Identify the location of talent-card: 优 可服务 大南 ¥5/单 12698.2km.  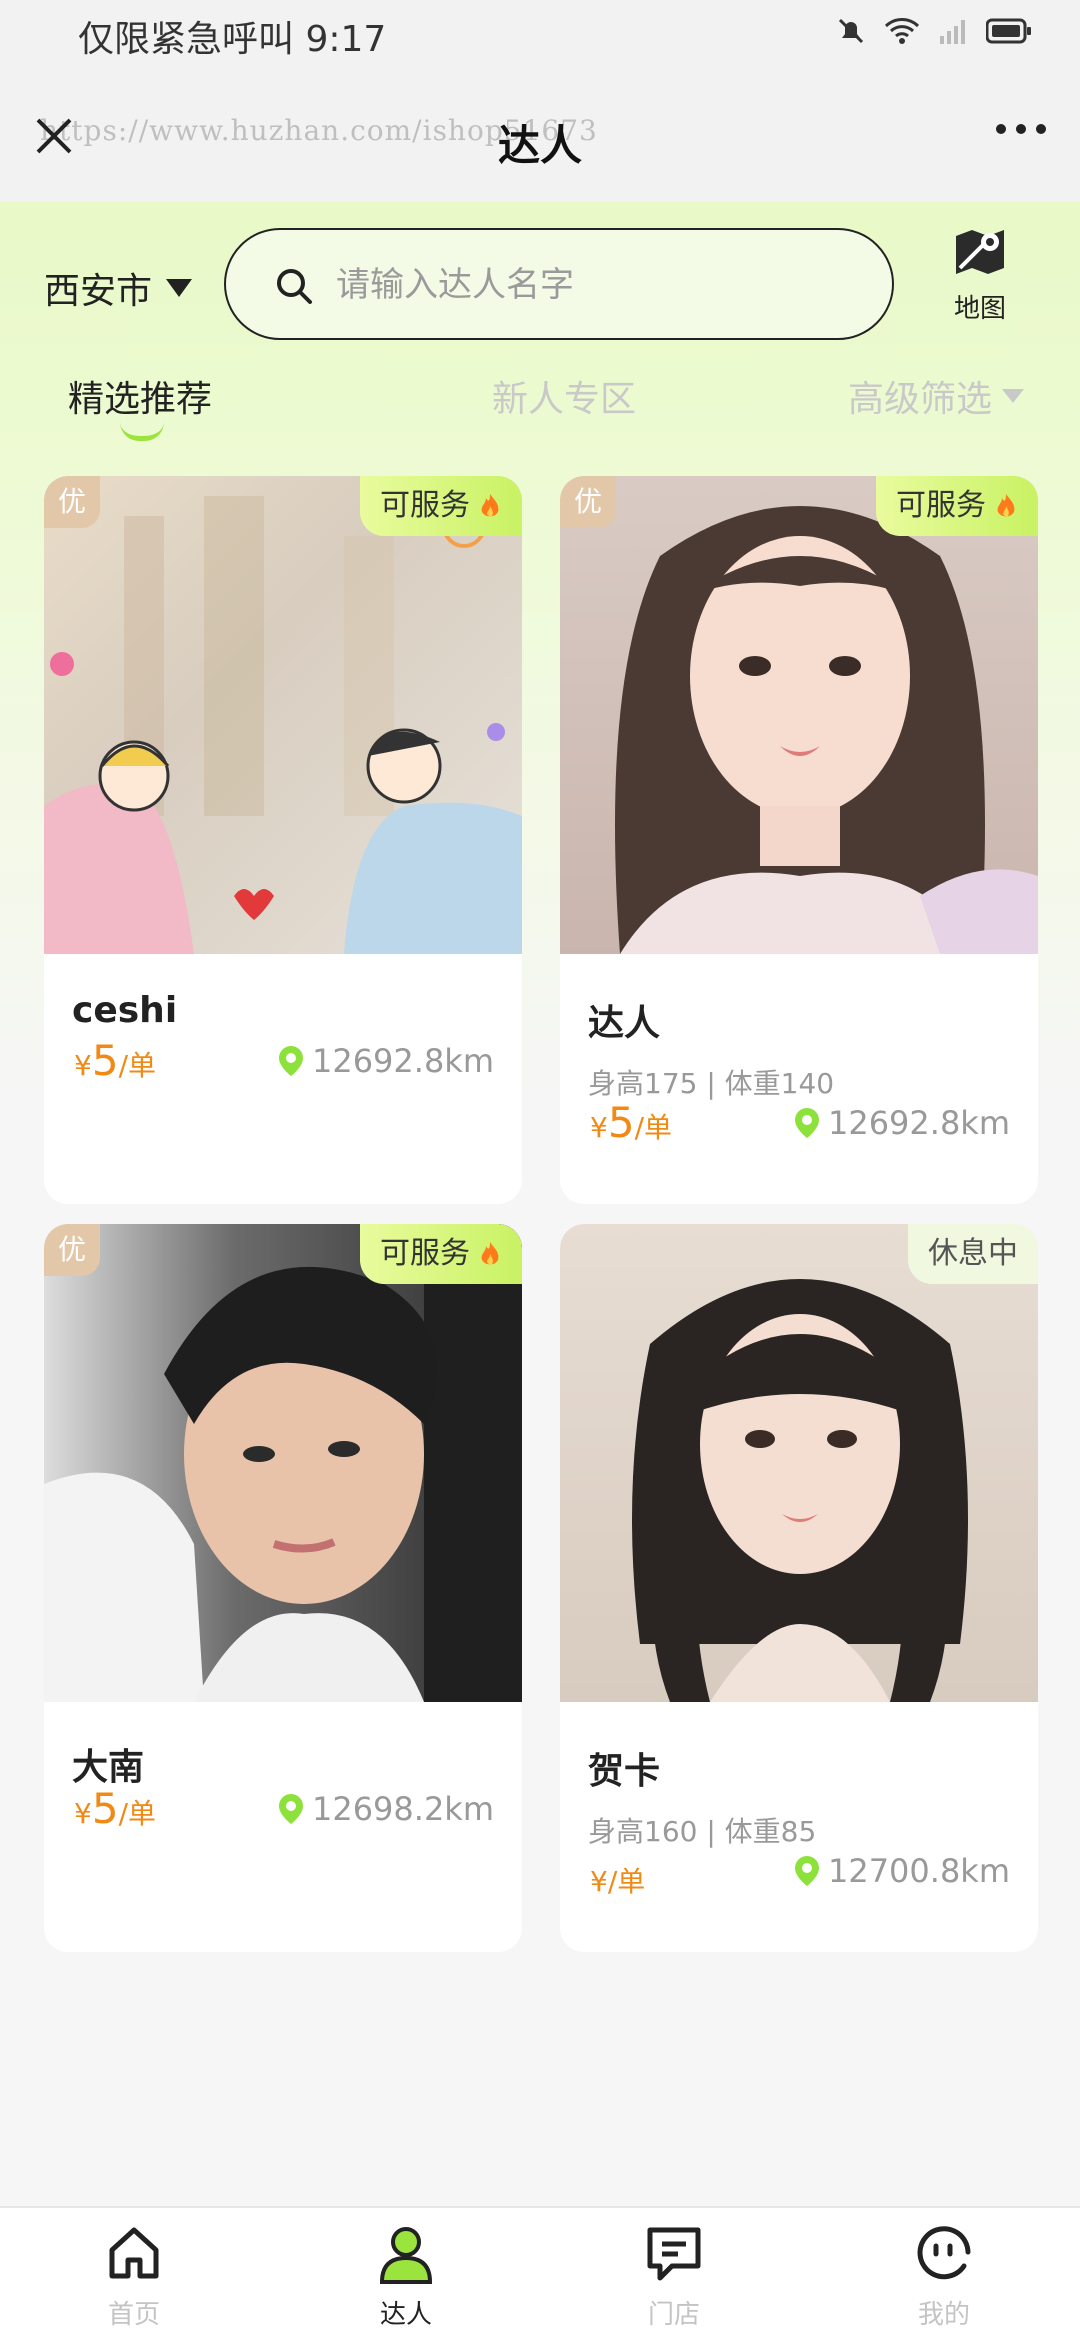
(283, 1588).